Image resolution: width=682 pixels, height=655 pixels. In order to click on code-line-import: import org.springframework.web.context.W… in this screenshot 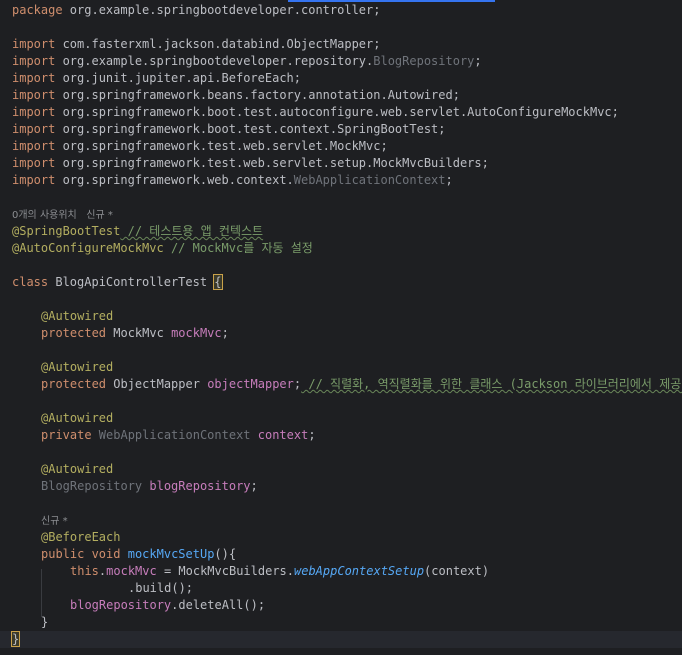, I will do `click(341, 180)`.